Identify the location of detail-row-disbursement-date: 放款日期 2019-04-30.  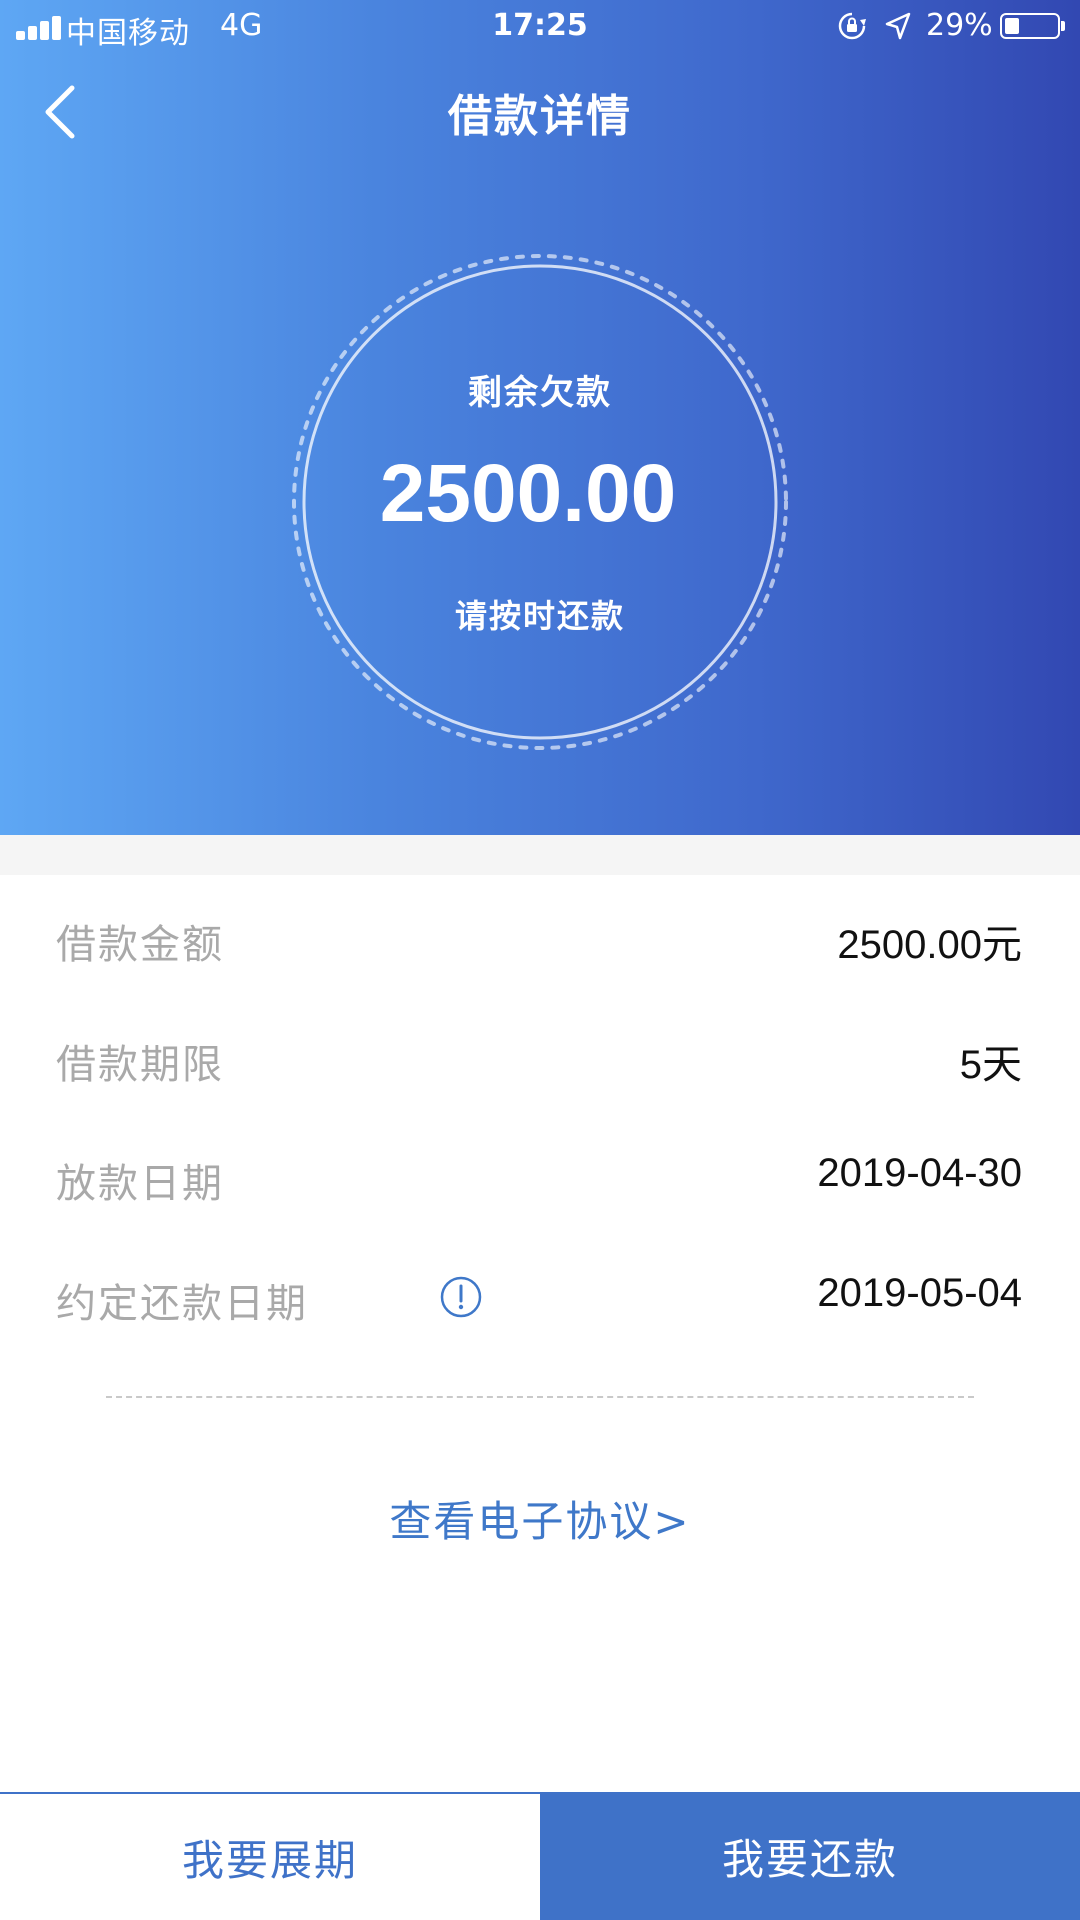
(540, 1177).